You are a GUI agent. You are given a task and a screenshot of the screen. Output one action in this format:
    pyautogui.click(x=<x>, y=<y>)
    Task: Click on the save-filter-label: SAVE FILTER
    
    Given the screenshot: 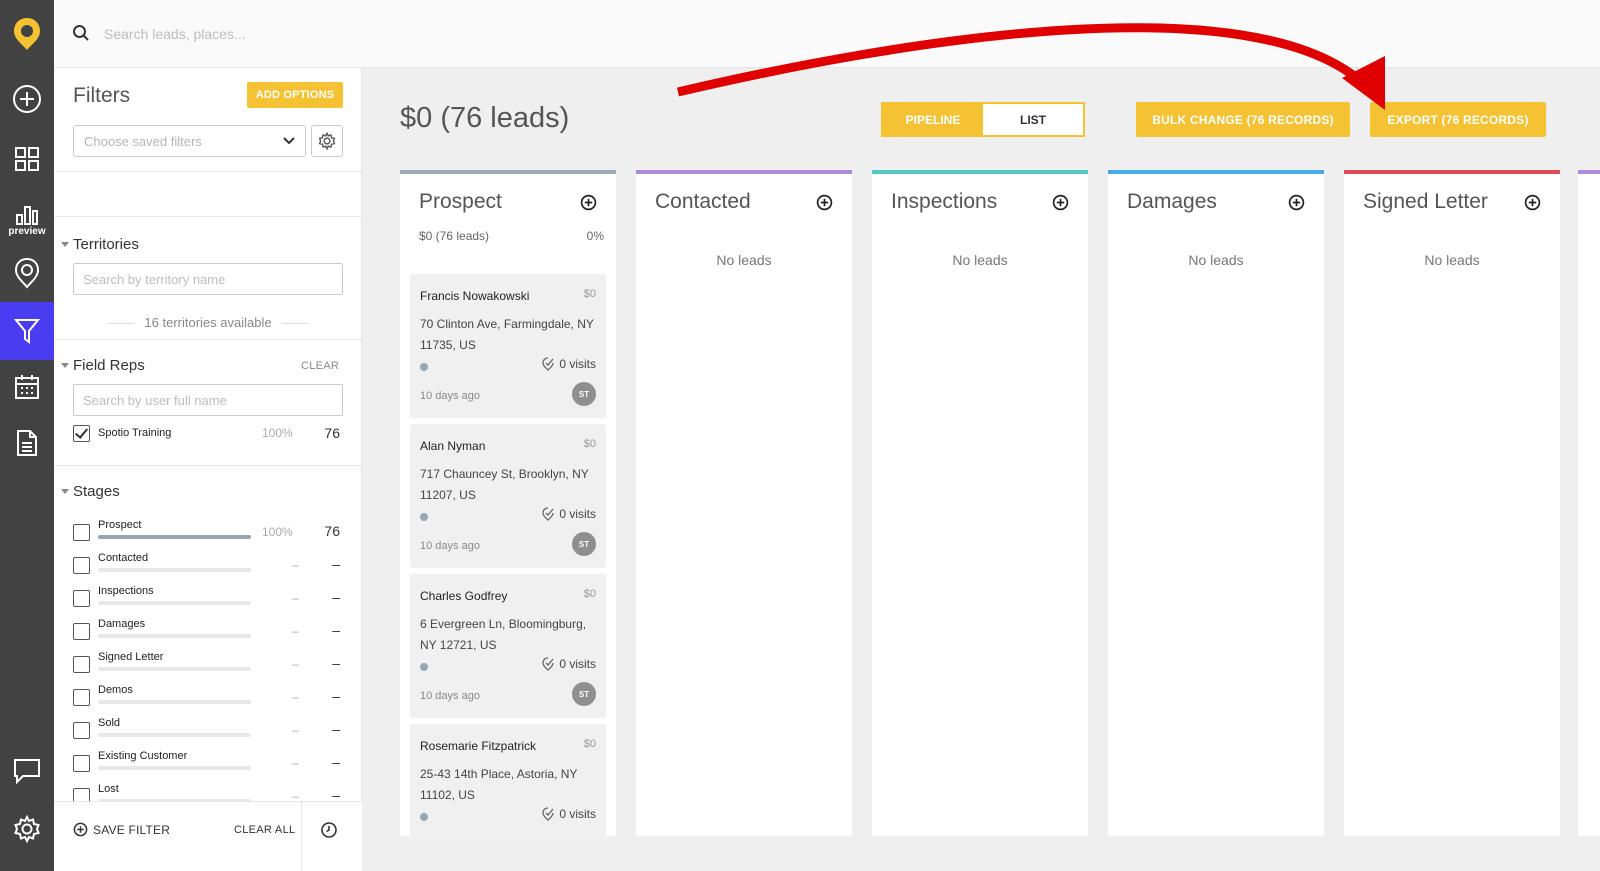 What is the action you would take?
    pyautogui.click(x=132, y=829)
    